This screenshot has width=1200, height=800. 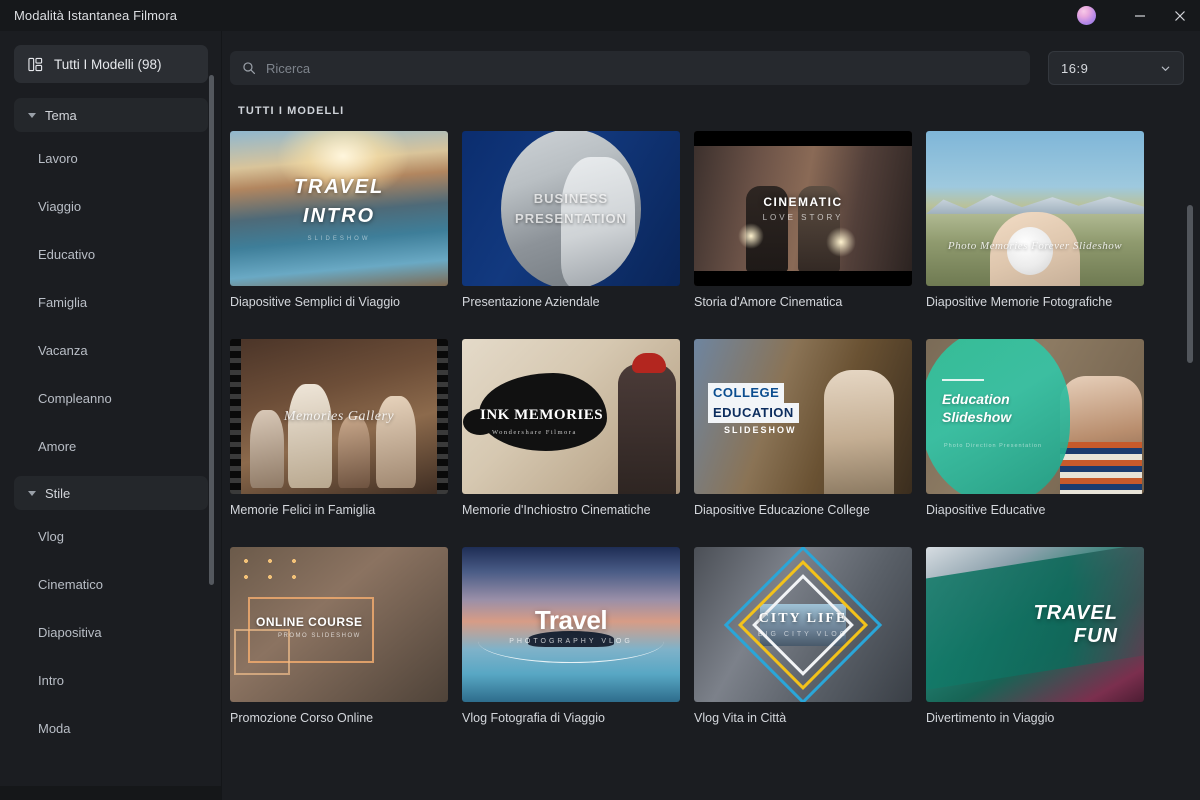 What do you see at coordinates (302, 718) in the screenshot?
I see `template-title: Promozione Corso Online` at bounding box center [302, 718].